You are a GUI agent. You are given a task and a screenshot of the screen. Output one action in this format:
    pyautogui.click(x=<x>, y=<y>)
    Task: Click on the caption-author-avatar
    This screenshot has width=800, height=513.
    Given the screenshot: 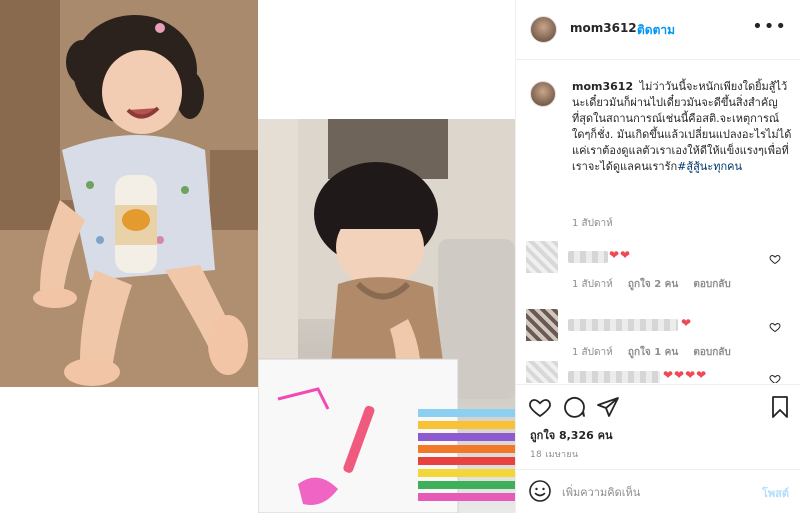 What is the action you would take?
    pyautogui.click(x=543, y=94)
    